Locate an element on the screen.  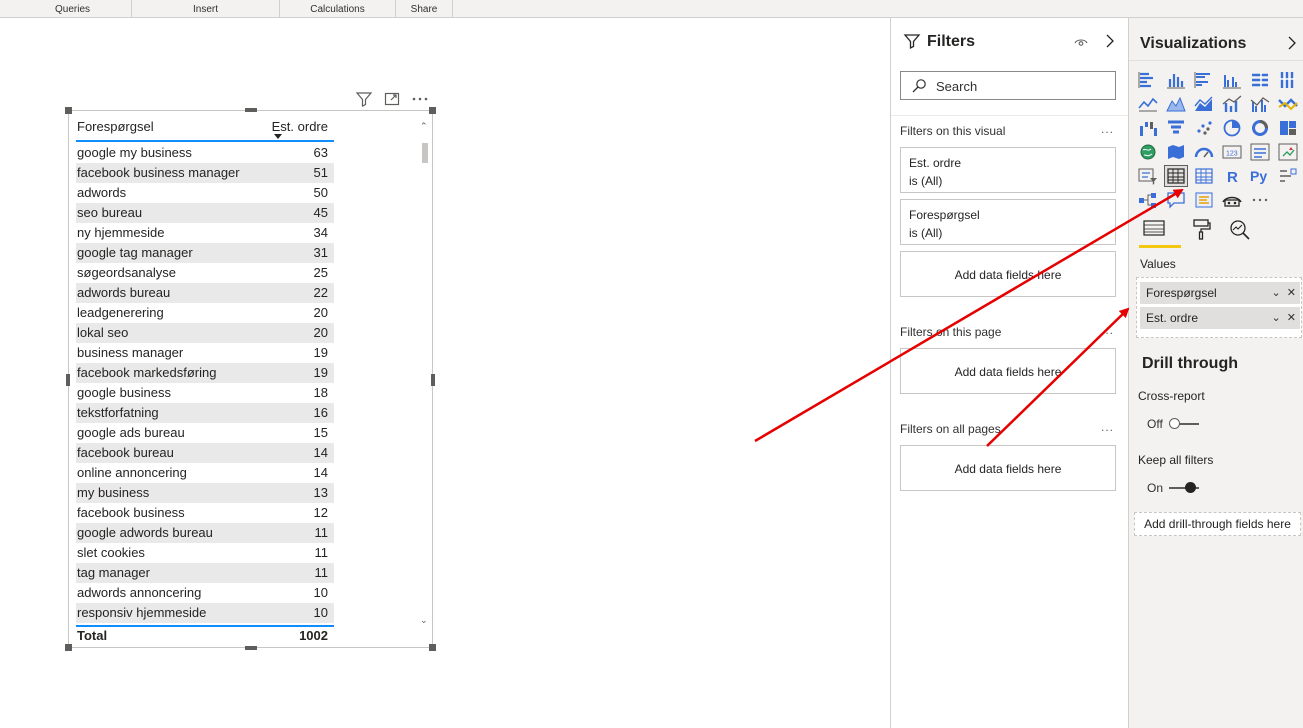
table-row: facebook bureau 14 is located at coordinates (205, 453).